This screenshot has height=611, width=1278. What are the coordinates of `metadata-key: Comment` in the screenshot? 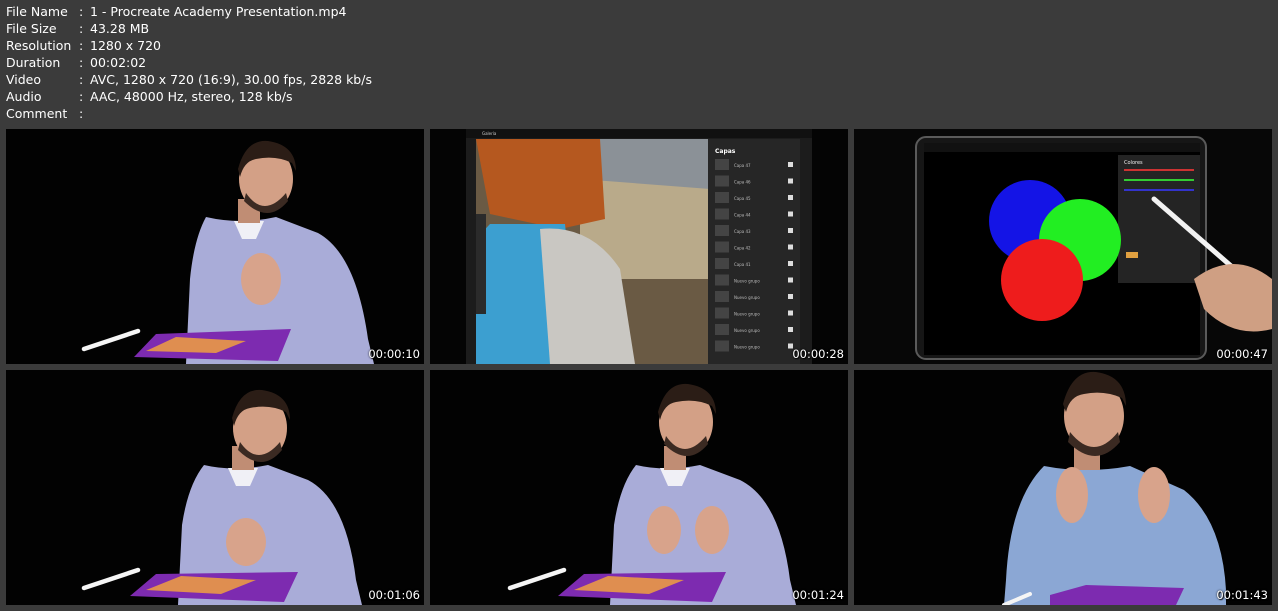 It's located at (37, 113).